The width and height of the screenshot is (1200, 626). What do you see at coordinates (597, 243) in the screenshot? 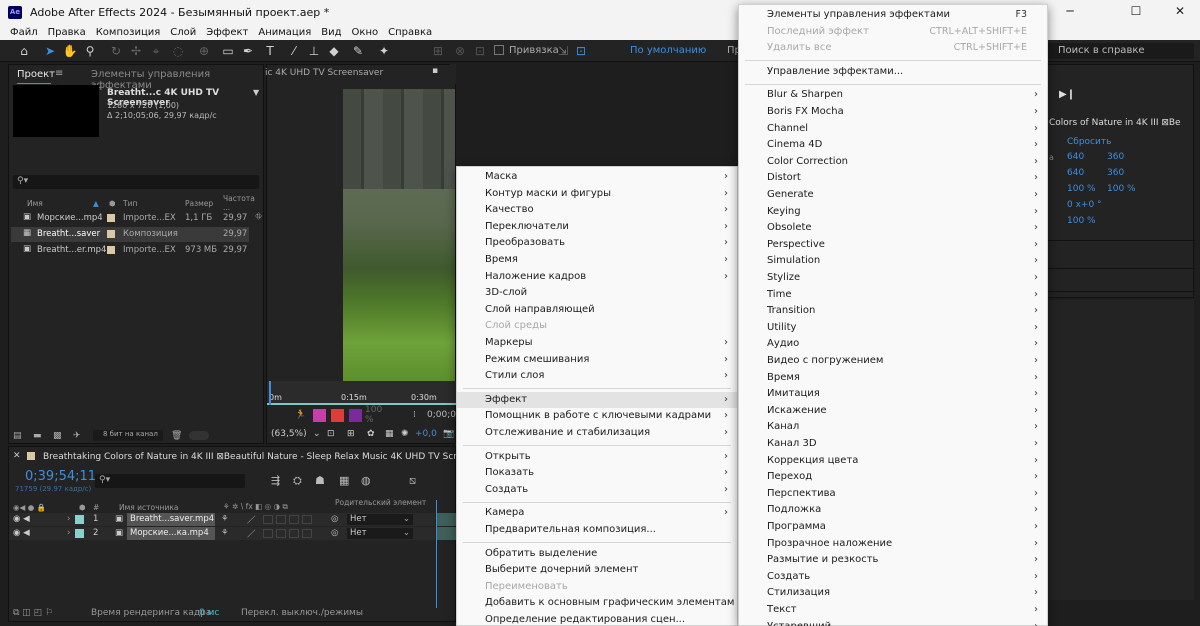
I see `ctx-преобразовать: Преобразовать ›` at bounding box center [597, 243].